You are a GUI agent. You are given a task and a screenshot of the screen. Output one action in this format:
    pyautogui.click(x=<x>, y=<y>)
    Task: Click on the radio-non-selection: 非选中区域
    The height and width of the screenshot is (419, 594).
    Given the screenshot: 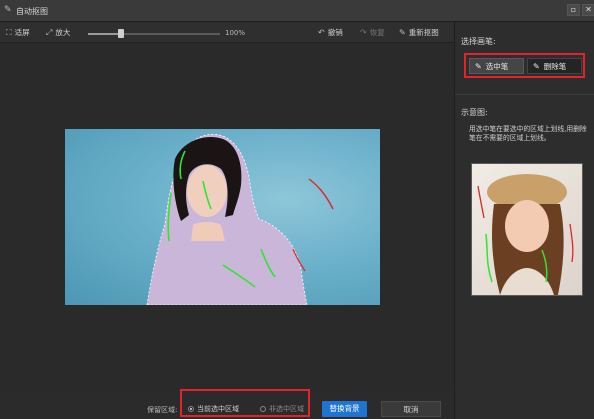 What is the action you would take?
    pyautogui.click(x=282, y=409)
    